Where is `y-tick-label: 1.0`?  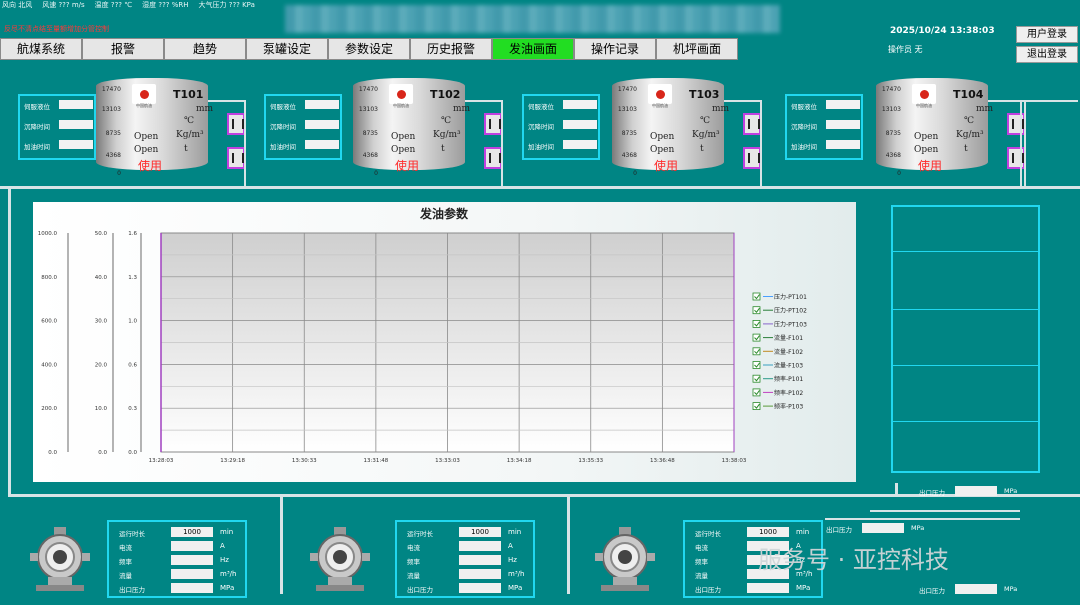
y-tick-label: 1.0 is located at coordinates (132, 322).